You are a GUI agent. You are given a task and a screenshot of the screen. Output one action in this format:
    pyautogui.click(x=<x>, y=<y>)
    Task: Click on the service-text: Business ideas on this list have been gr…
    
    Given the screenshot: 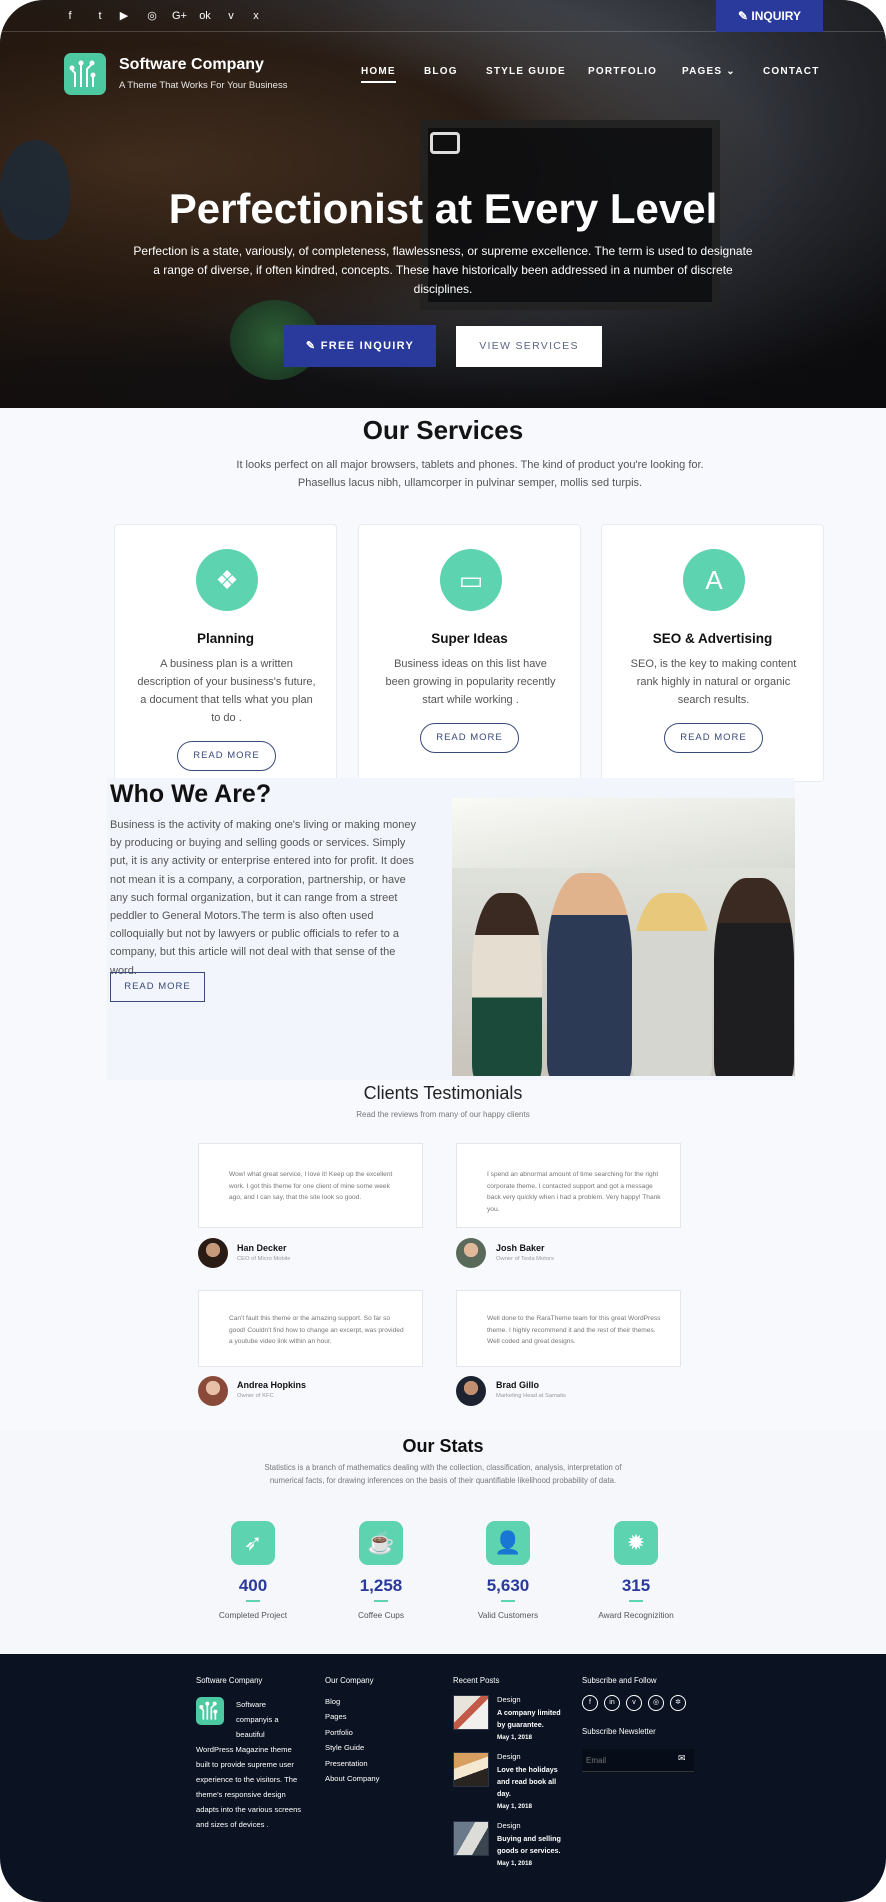 What is the action you would take?
    pyautogui.click(x=470, y=682)
    